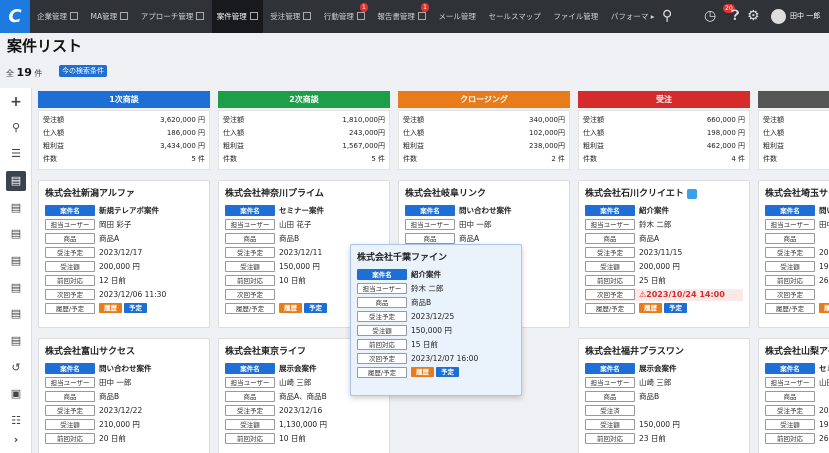 This screenshot has width=829, height=453. I want to click on field-value: 鈴木 二郎, so click(655, 224).